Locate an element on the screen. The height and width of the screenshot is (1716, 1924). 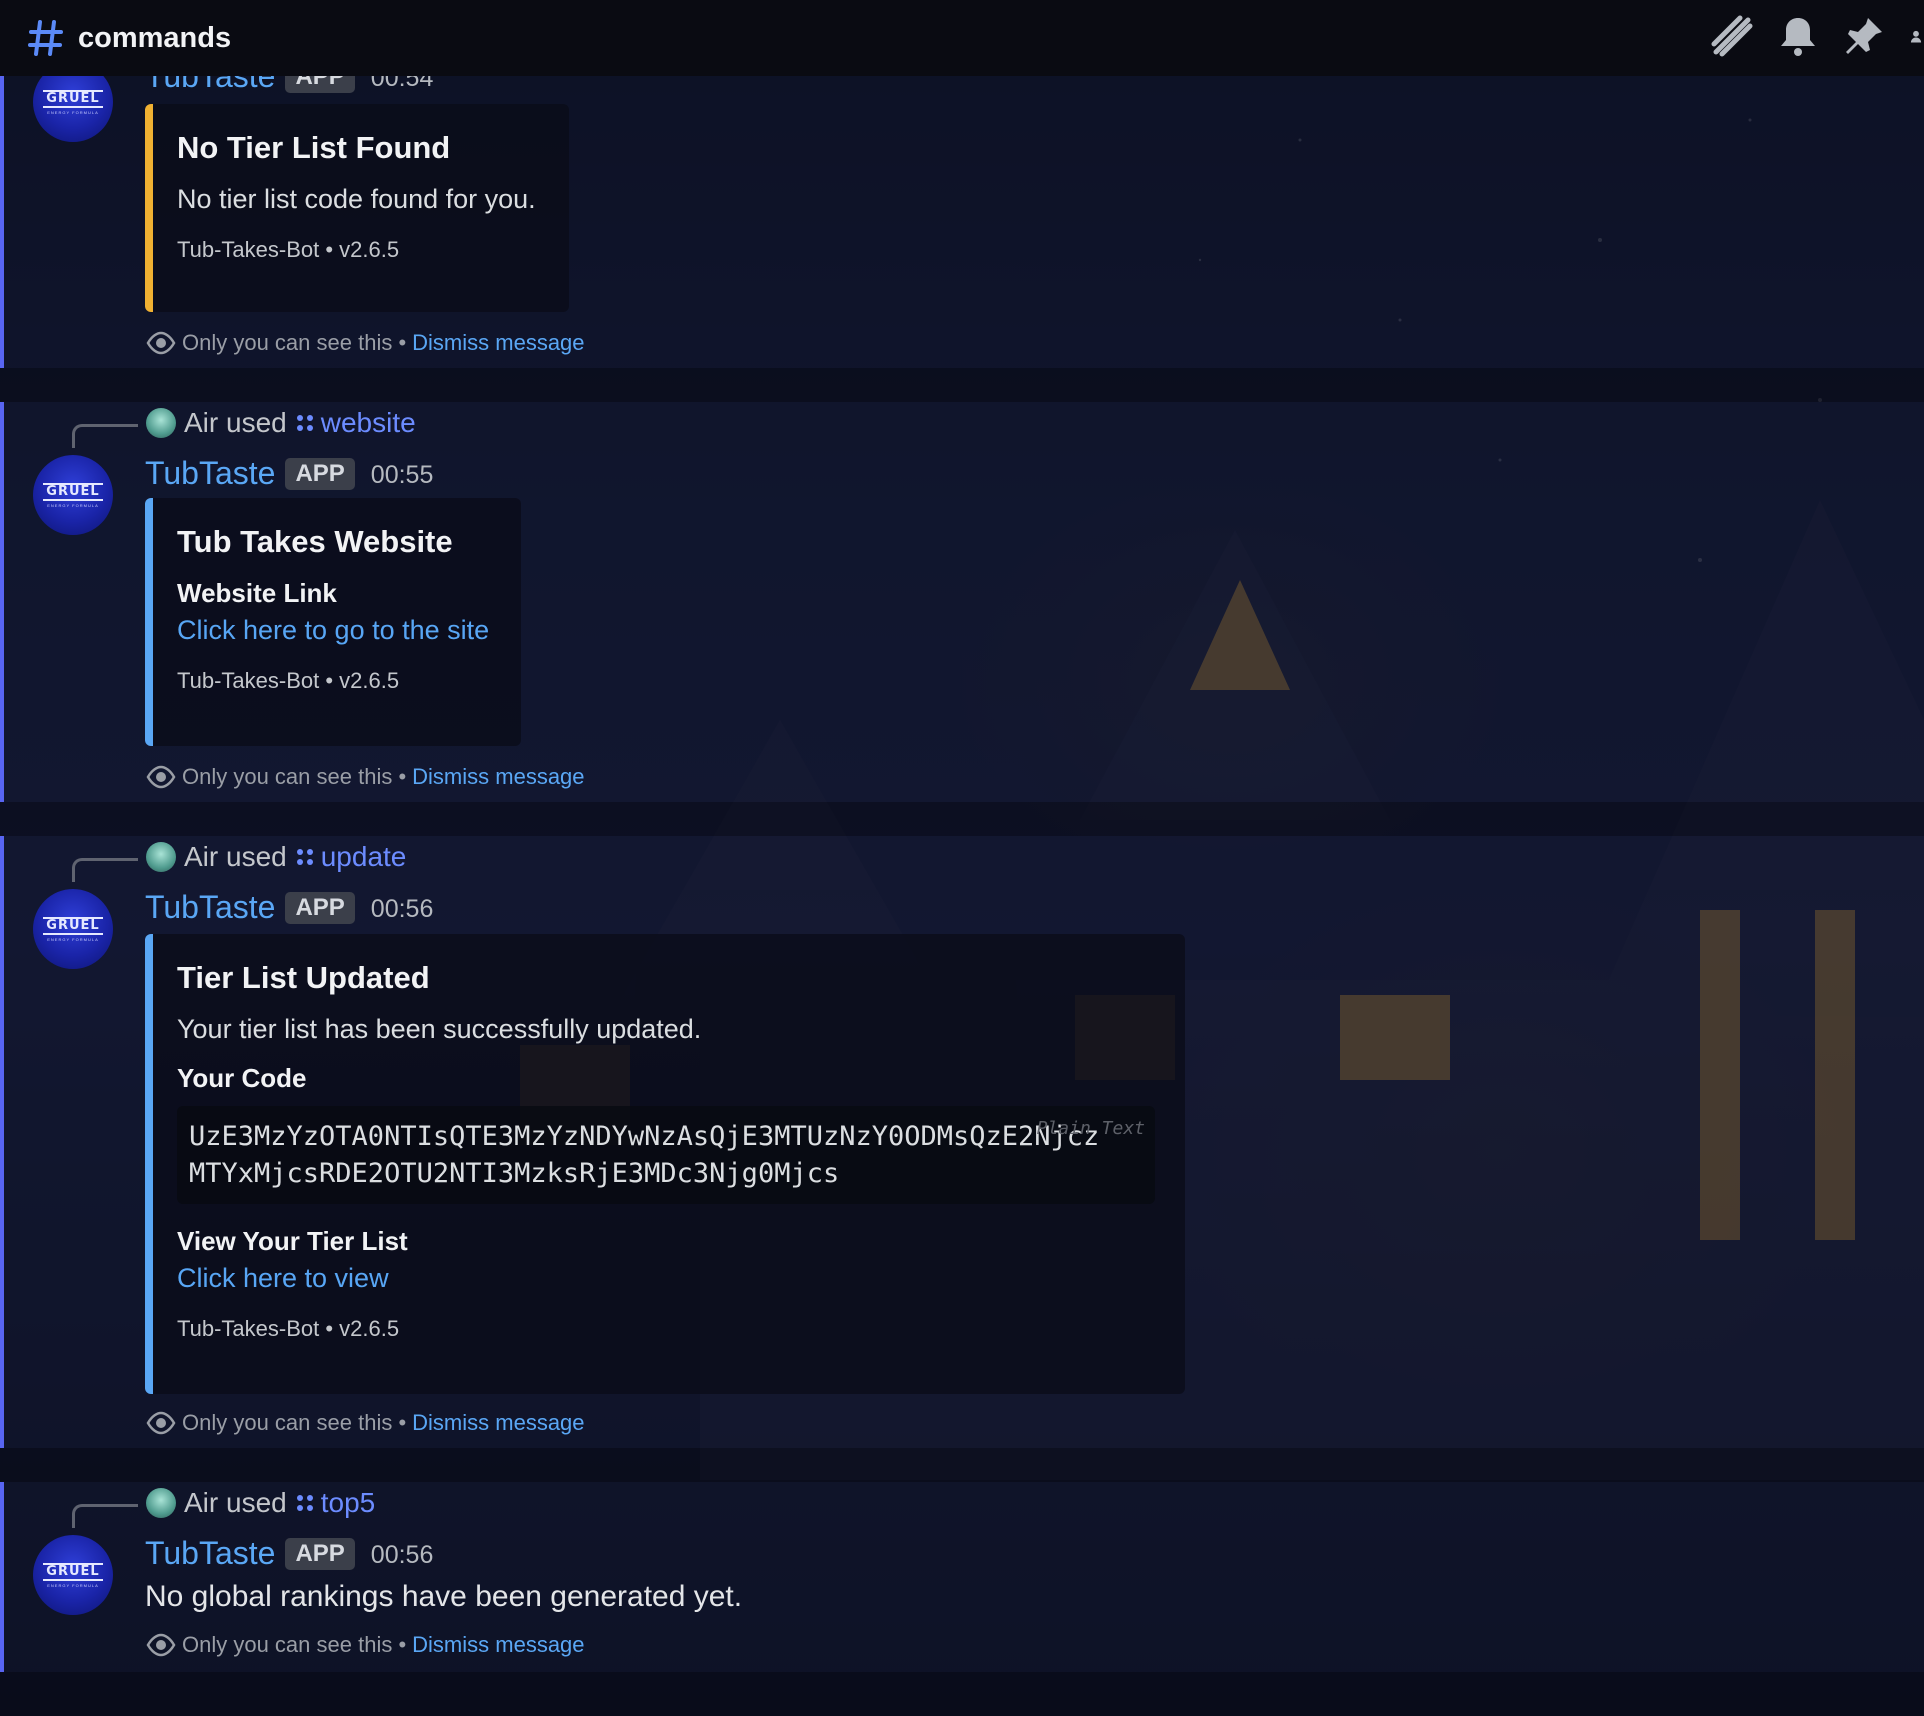
timestamp: 00:55 is located at coordinates (402, 475).